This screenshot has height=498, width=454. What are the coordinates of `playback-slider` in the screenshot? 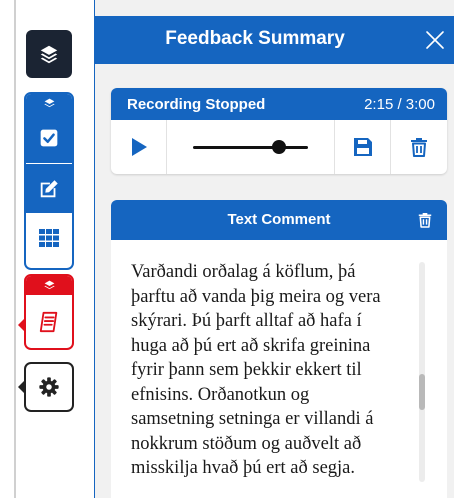 It's located at (251, 147).